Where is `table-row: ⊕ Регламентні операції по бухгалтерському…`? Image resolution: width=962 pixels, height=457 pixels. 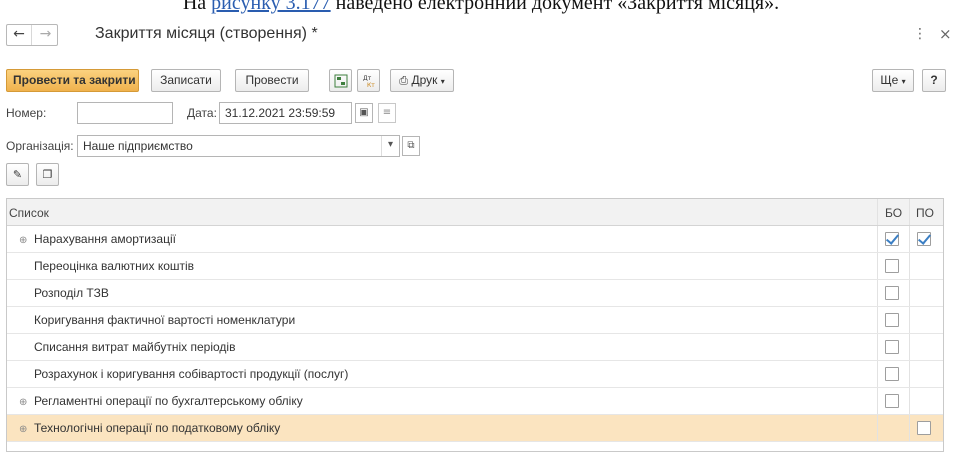 table-row: ⊕ Регламентні операції по бухгалтерському… is located at coordinates (475, 401).